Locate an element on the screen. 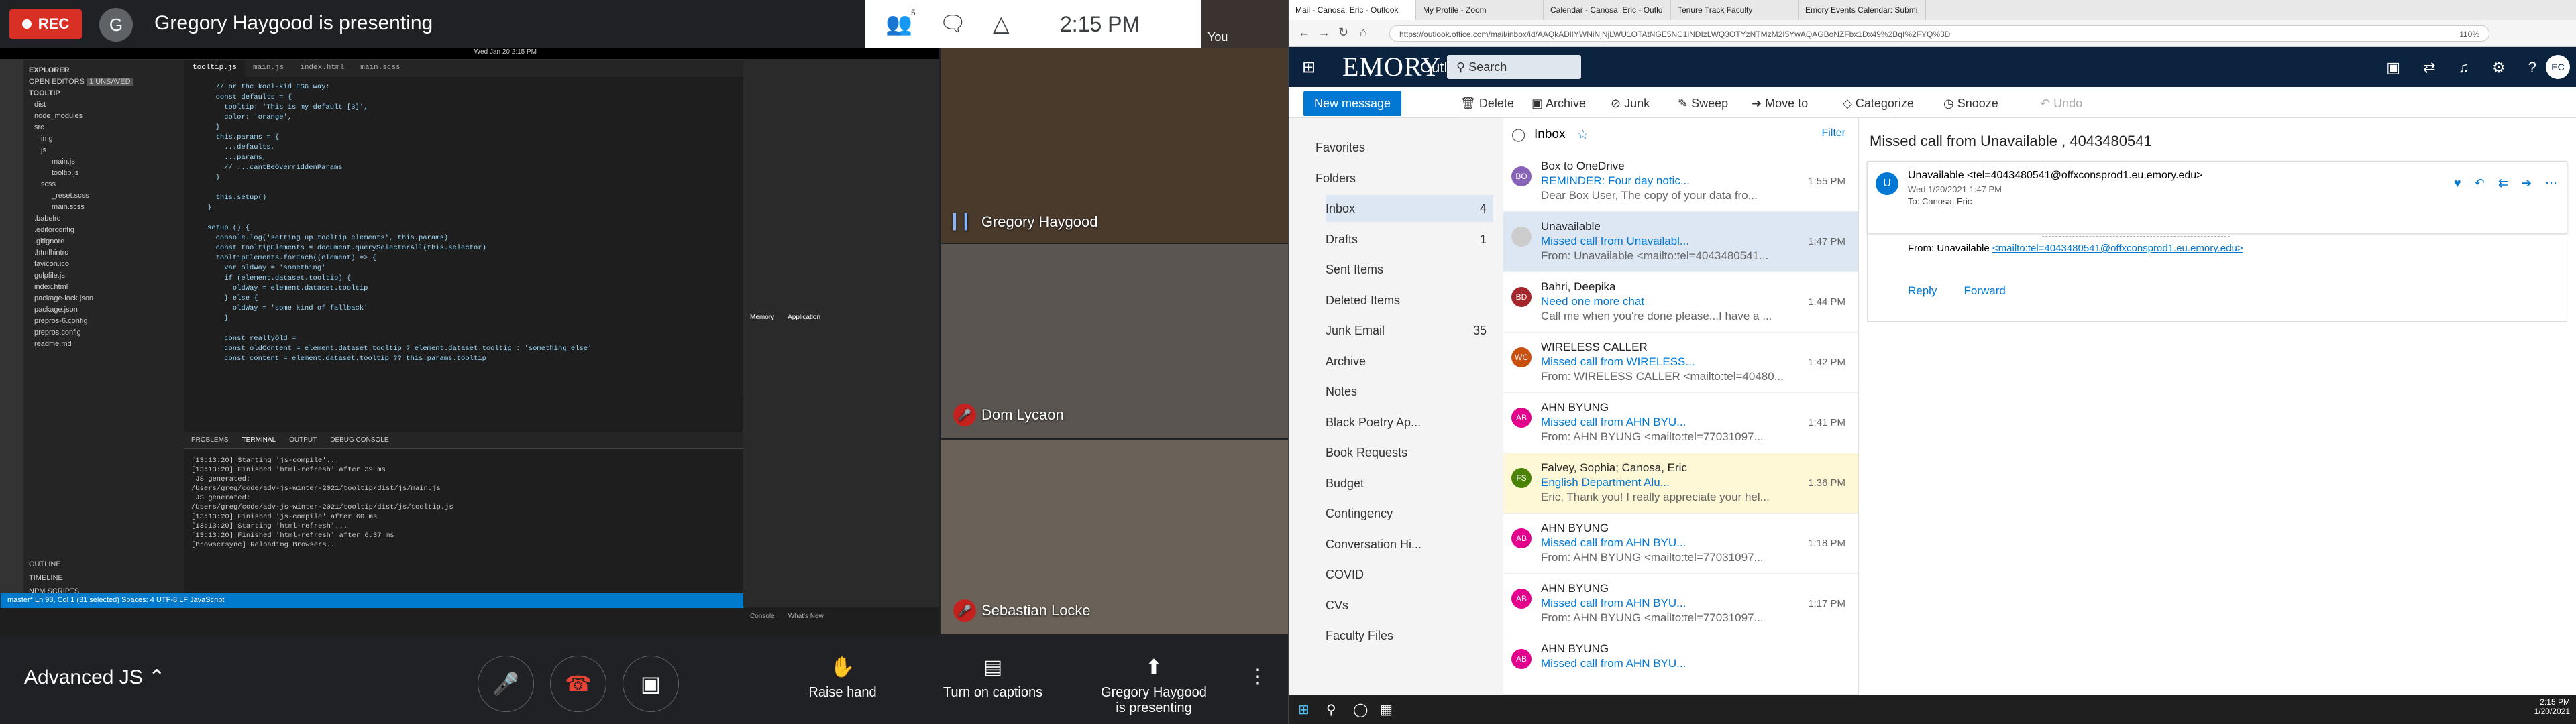 This screenshot has width=2576, height=724. browser-tab: Emory Events Calendar: Submi is located at coordinates (1862, 10).